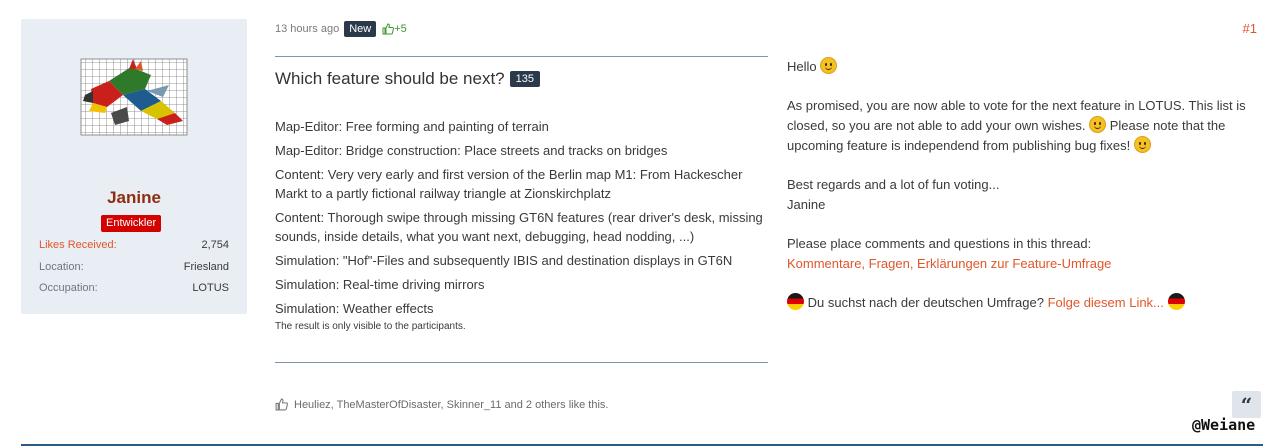  I want to click on poll-question: Which feature should be next?, so click(390, 78).